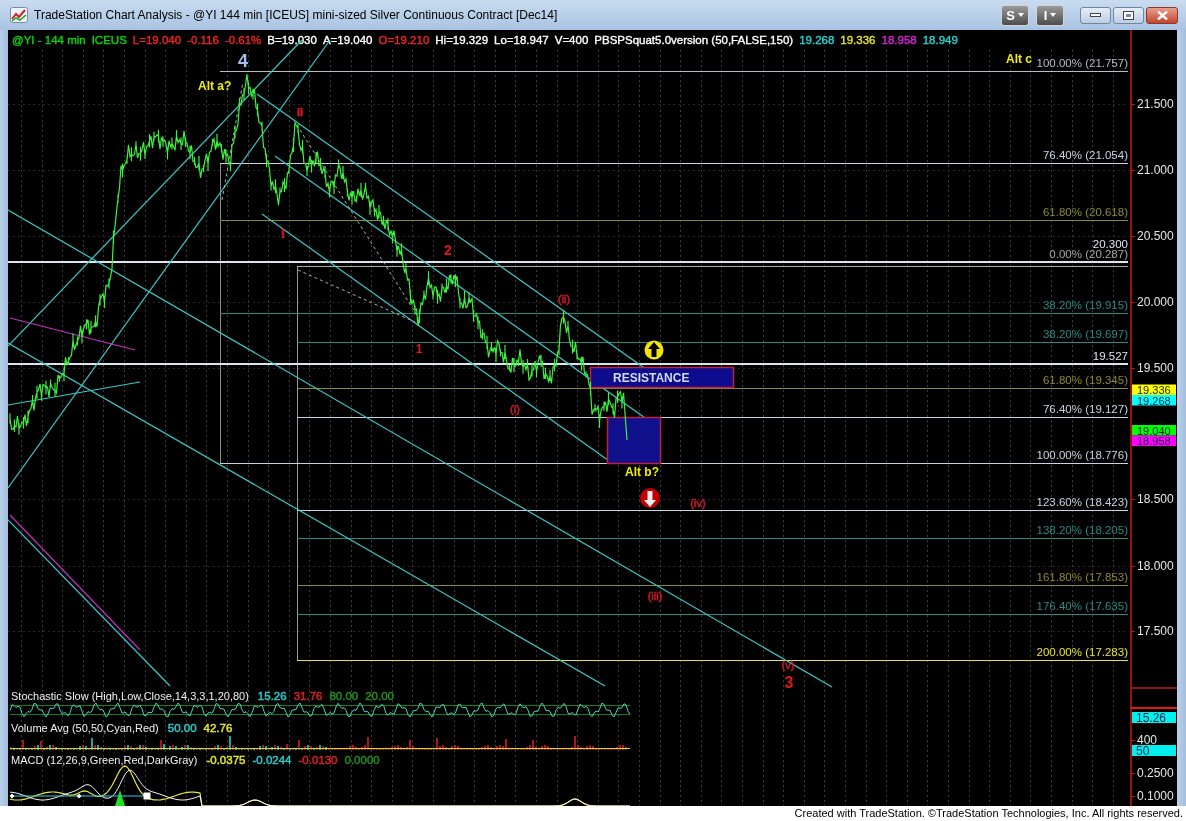  What do you see at coordinates (347, 40) in the screenshot?
I see `quote-field: A=19.040` at bounding box center [347, 40].